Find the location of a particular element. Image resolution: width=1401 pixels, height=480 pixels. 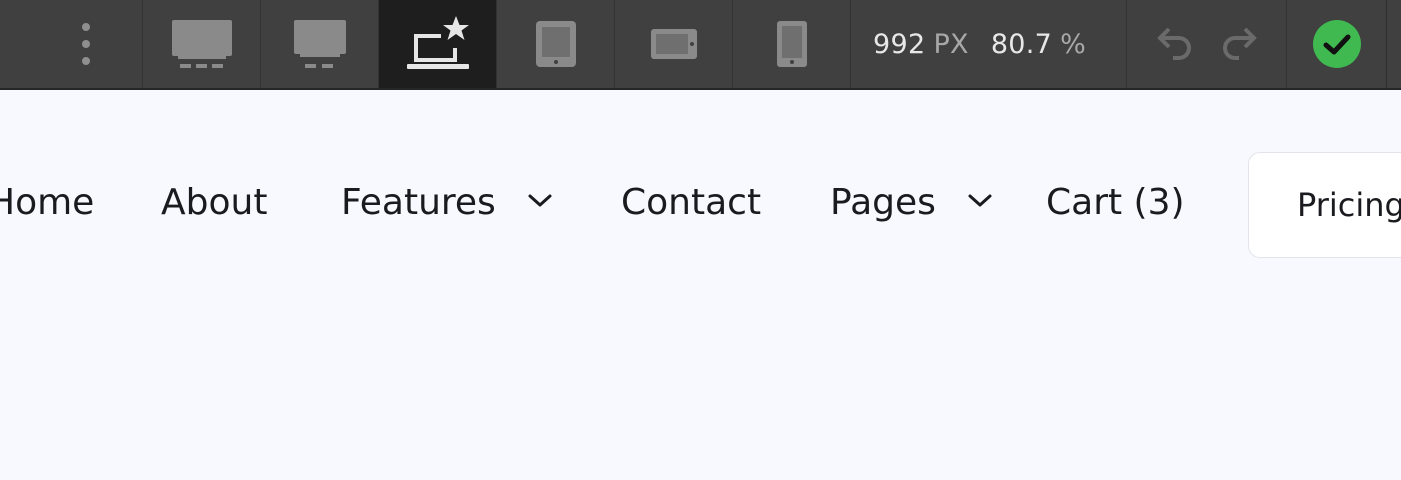

redo-button is located at coordinates (1239, 44).